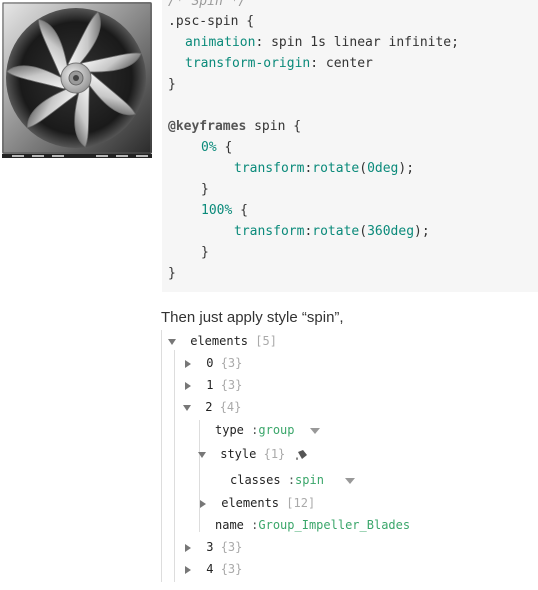  I want to click on fan-image, so click(77, 80).